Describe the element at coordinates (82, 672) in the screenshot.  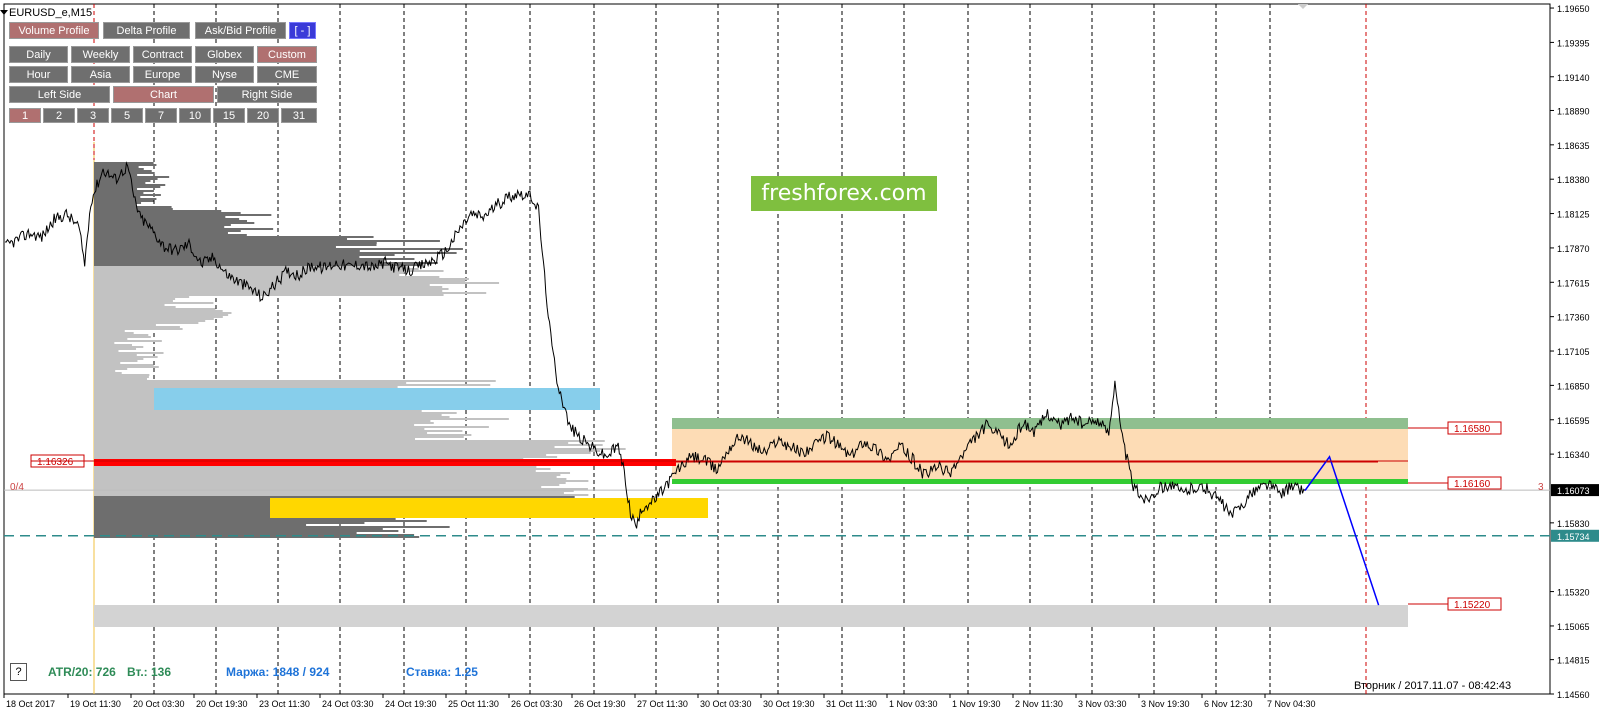
I see `atr-readout: ATR/20: 726` at that location.